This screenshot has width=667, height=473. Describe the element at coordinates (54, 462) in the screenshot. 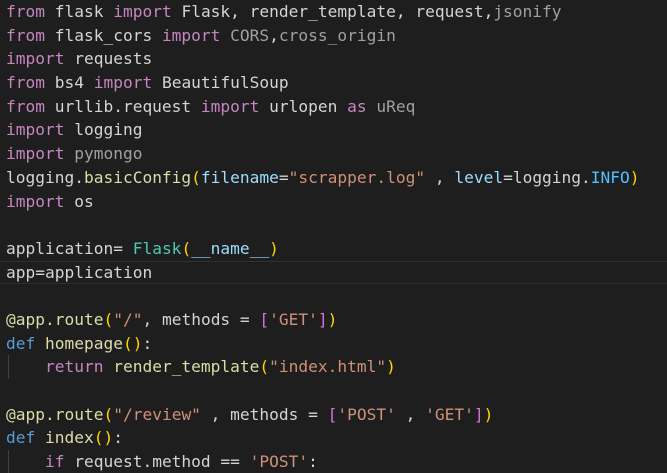

I see `code-token: if` at that location.